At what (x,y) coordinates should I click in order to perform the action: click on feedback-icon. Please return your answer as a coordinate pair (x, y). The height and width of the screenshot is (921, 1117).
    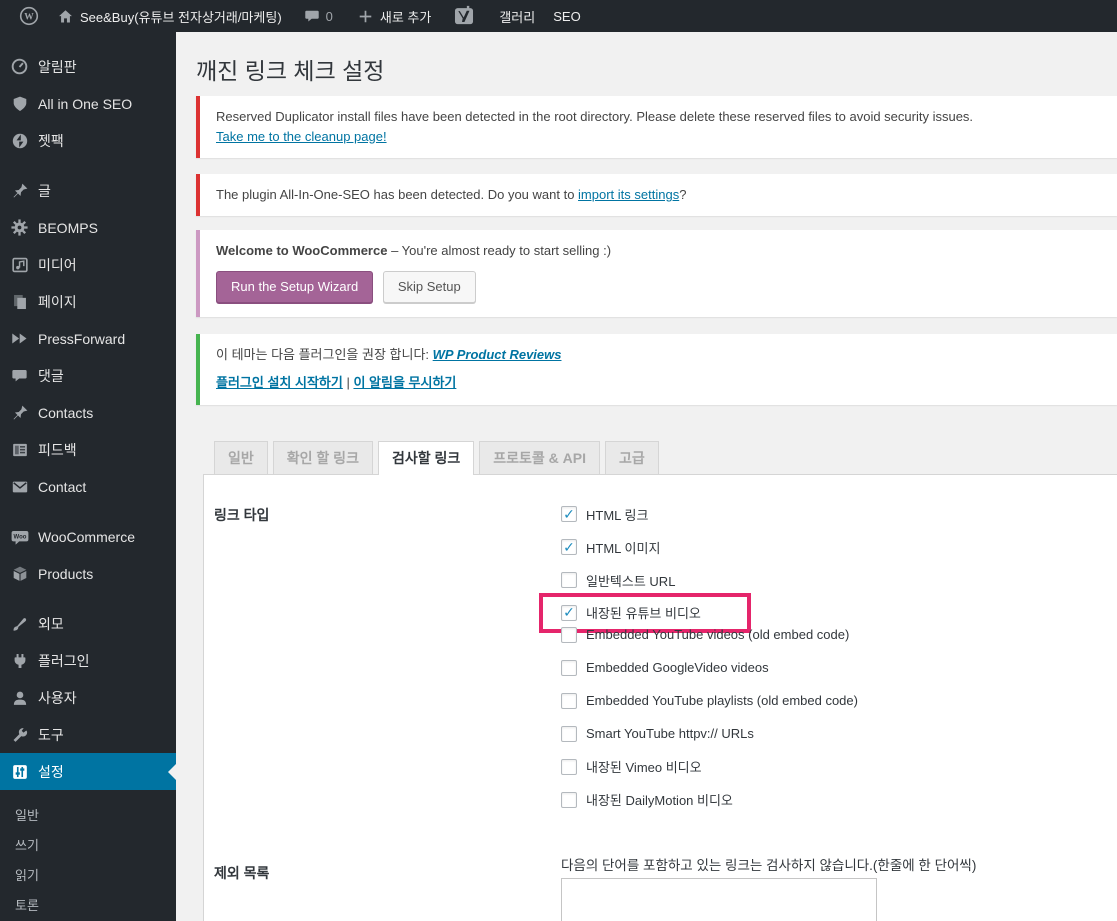
    Looking at the image, I should click on (19, 450).